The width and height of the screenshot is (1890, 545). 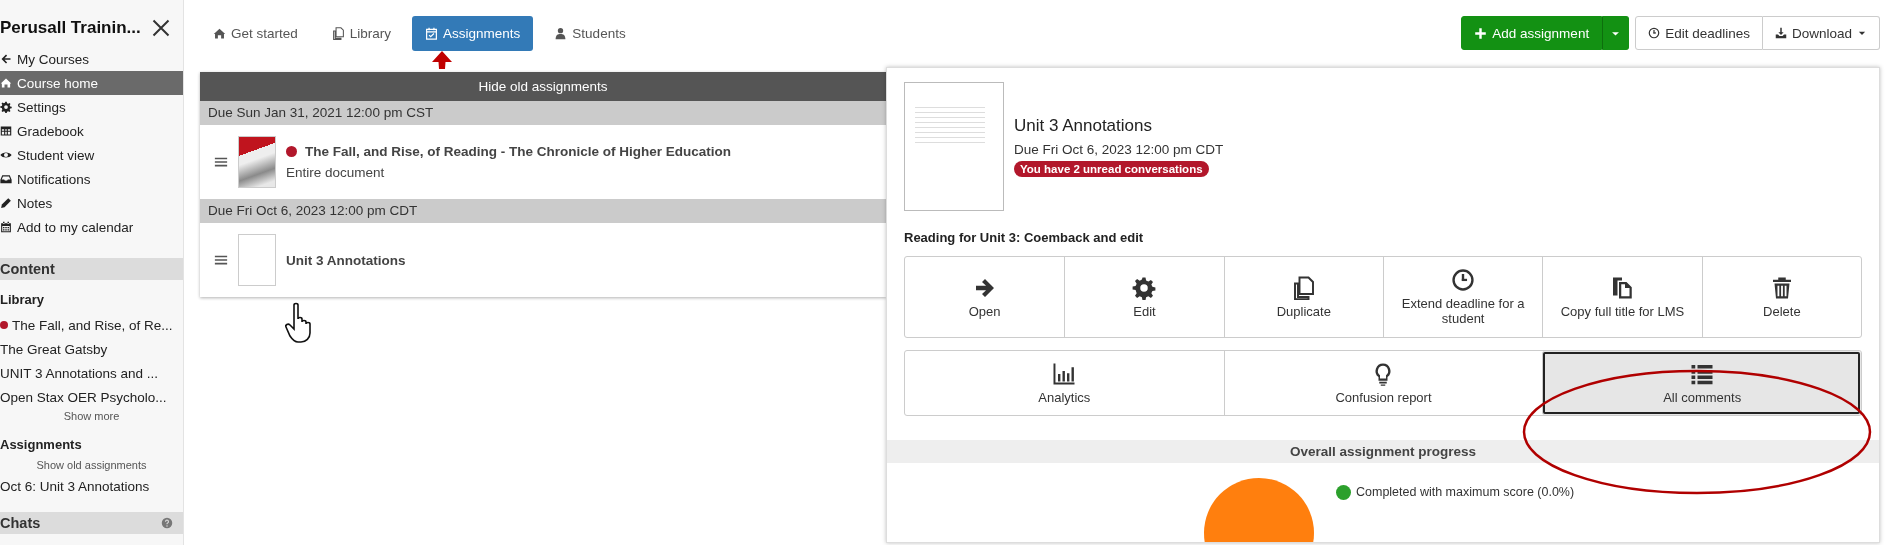 What do you see at coordinates (255, 33) in the screenshot?
I see `nav-tab: Get started` at bounding box center [255, 33].